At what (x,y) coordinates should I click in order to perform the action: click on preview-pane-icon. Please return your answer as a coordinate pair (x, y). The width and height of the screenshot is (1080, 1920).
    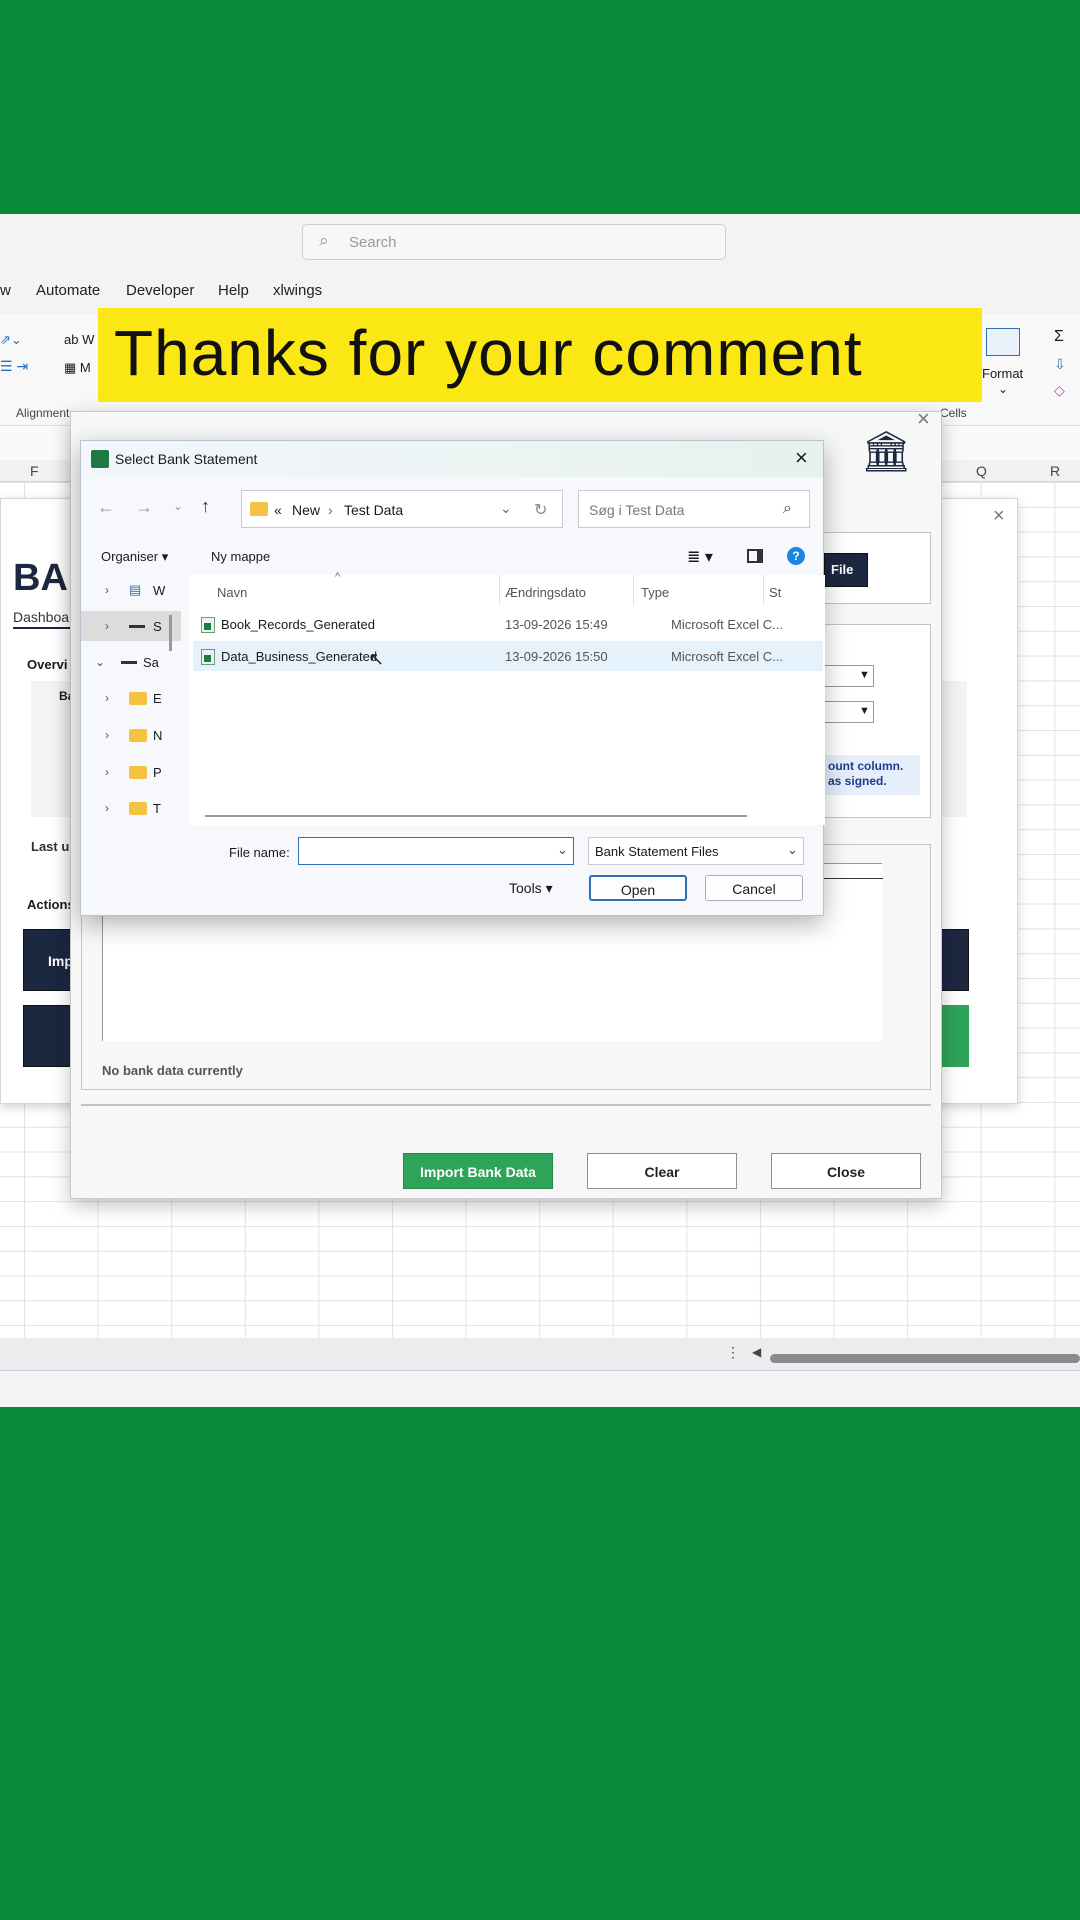
    Looking at the image, I should click on (755, 556).